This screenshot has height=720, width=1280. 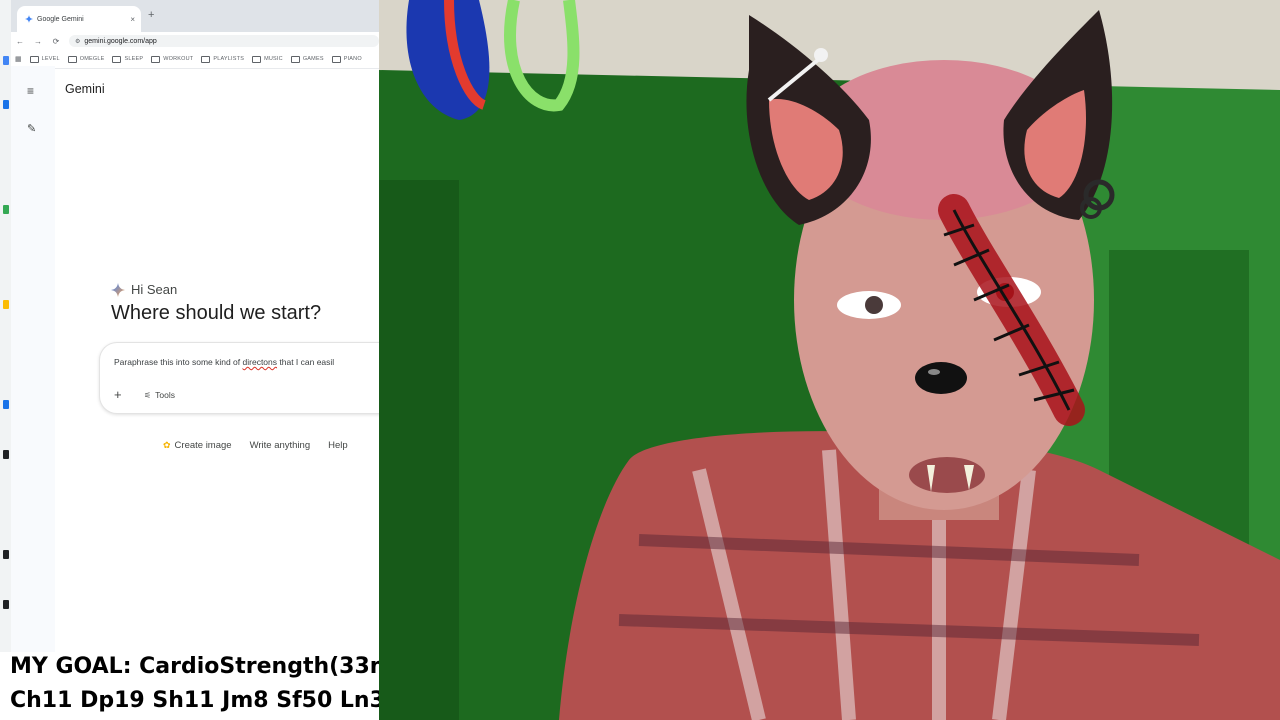 What do you see at coordinates (92, 59) in the screenshot?
I see `bookmark-label: OMEGLE` at bounding box center [92, 59].